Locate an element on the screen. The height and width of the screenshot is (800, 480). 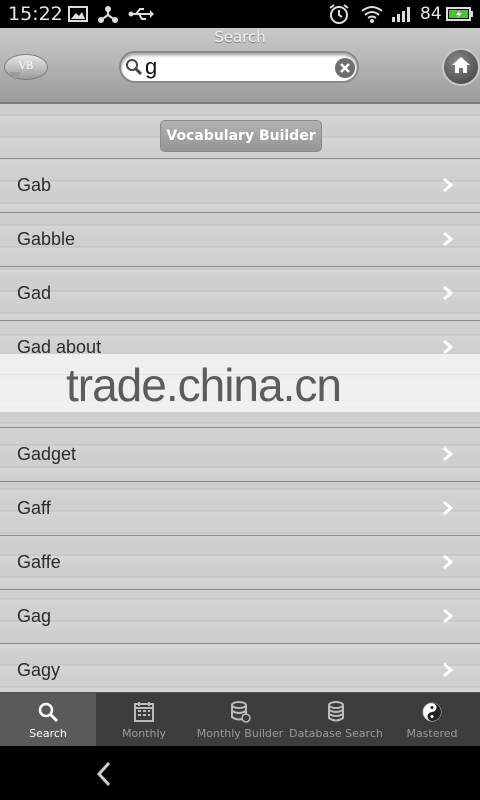
app-header: Search VB is located at coordinates (240, 66).